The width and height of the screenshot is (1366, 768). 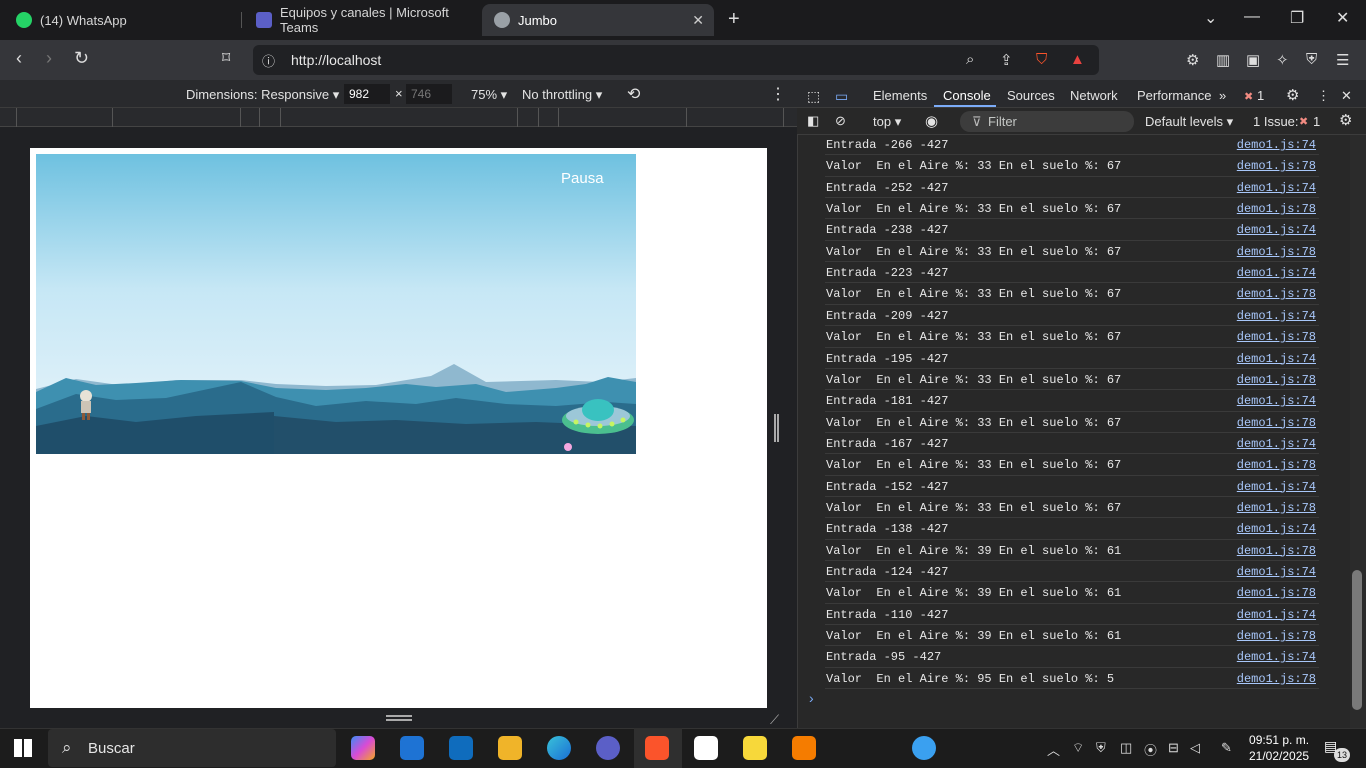 I want to click on issues-count: 1, so click(x=1316, y=121).